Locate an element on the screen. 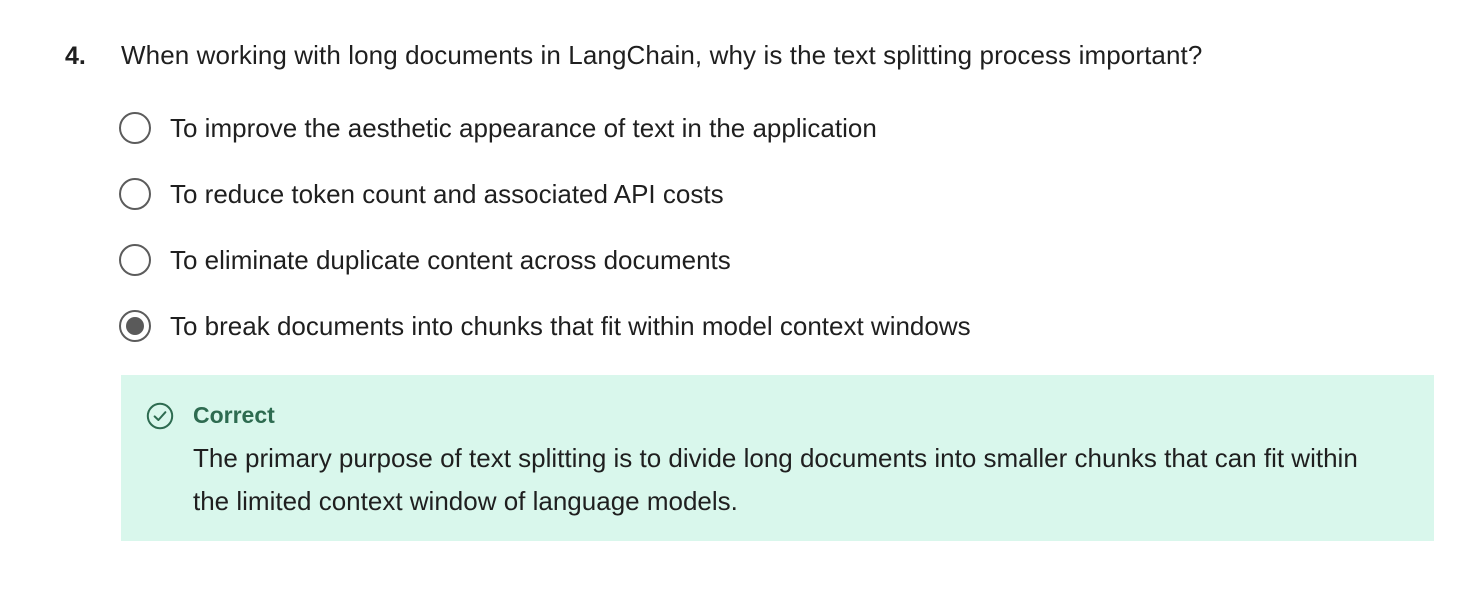 This screenshot has width=1484, height=602. question-number: 4. is located at coordinates (75, 56).